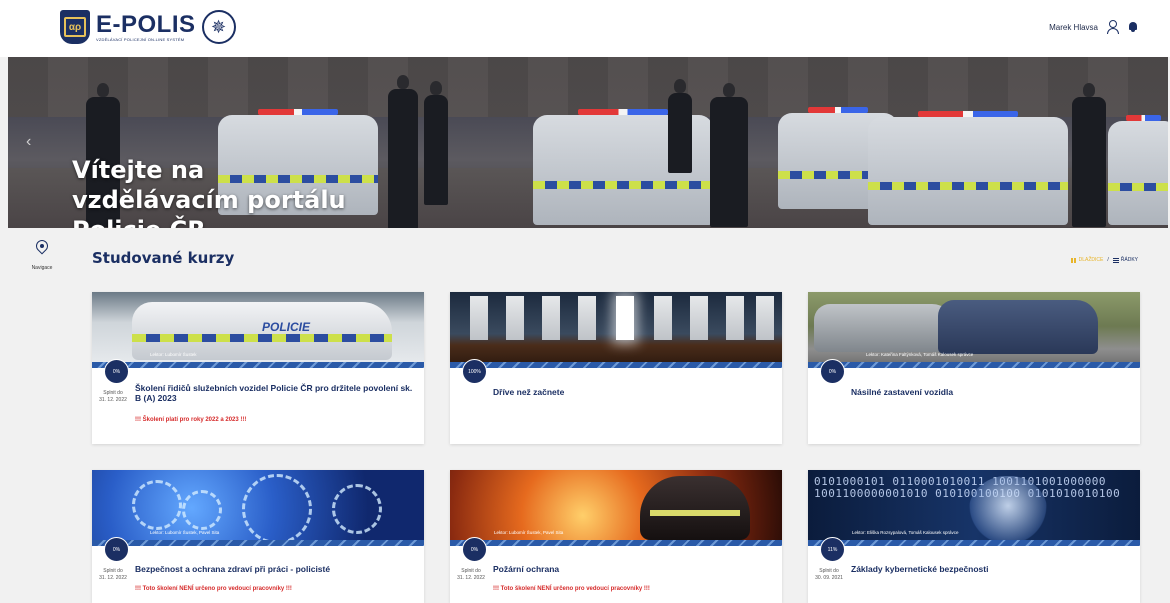  I want to click on view-tiles-option: DLAŽDICE, so click(1086, 260).